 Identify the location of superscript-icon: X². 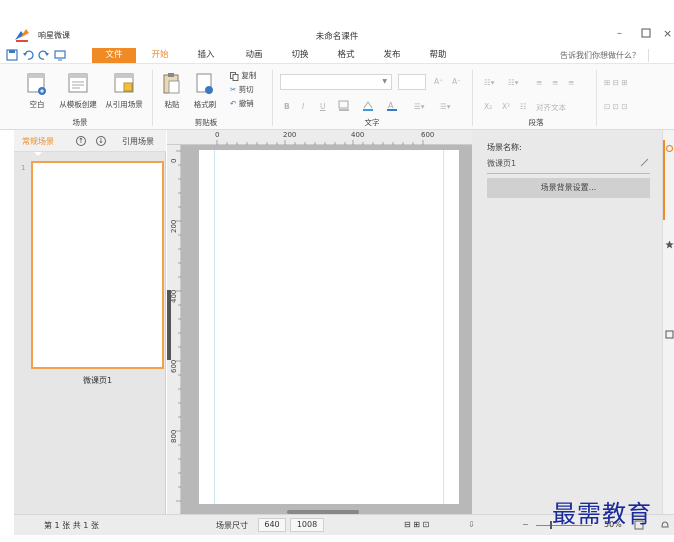
(506, 106).